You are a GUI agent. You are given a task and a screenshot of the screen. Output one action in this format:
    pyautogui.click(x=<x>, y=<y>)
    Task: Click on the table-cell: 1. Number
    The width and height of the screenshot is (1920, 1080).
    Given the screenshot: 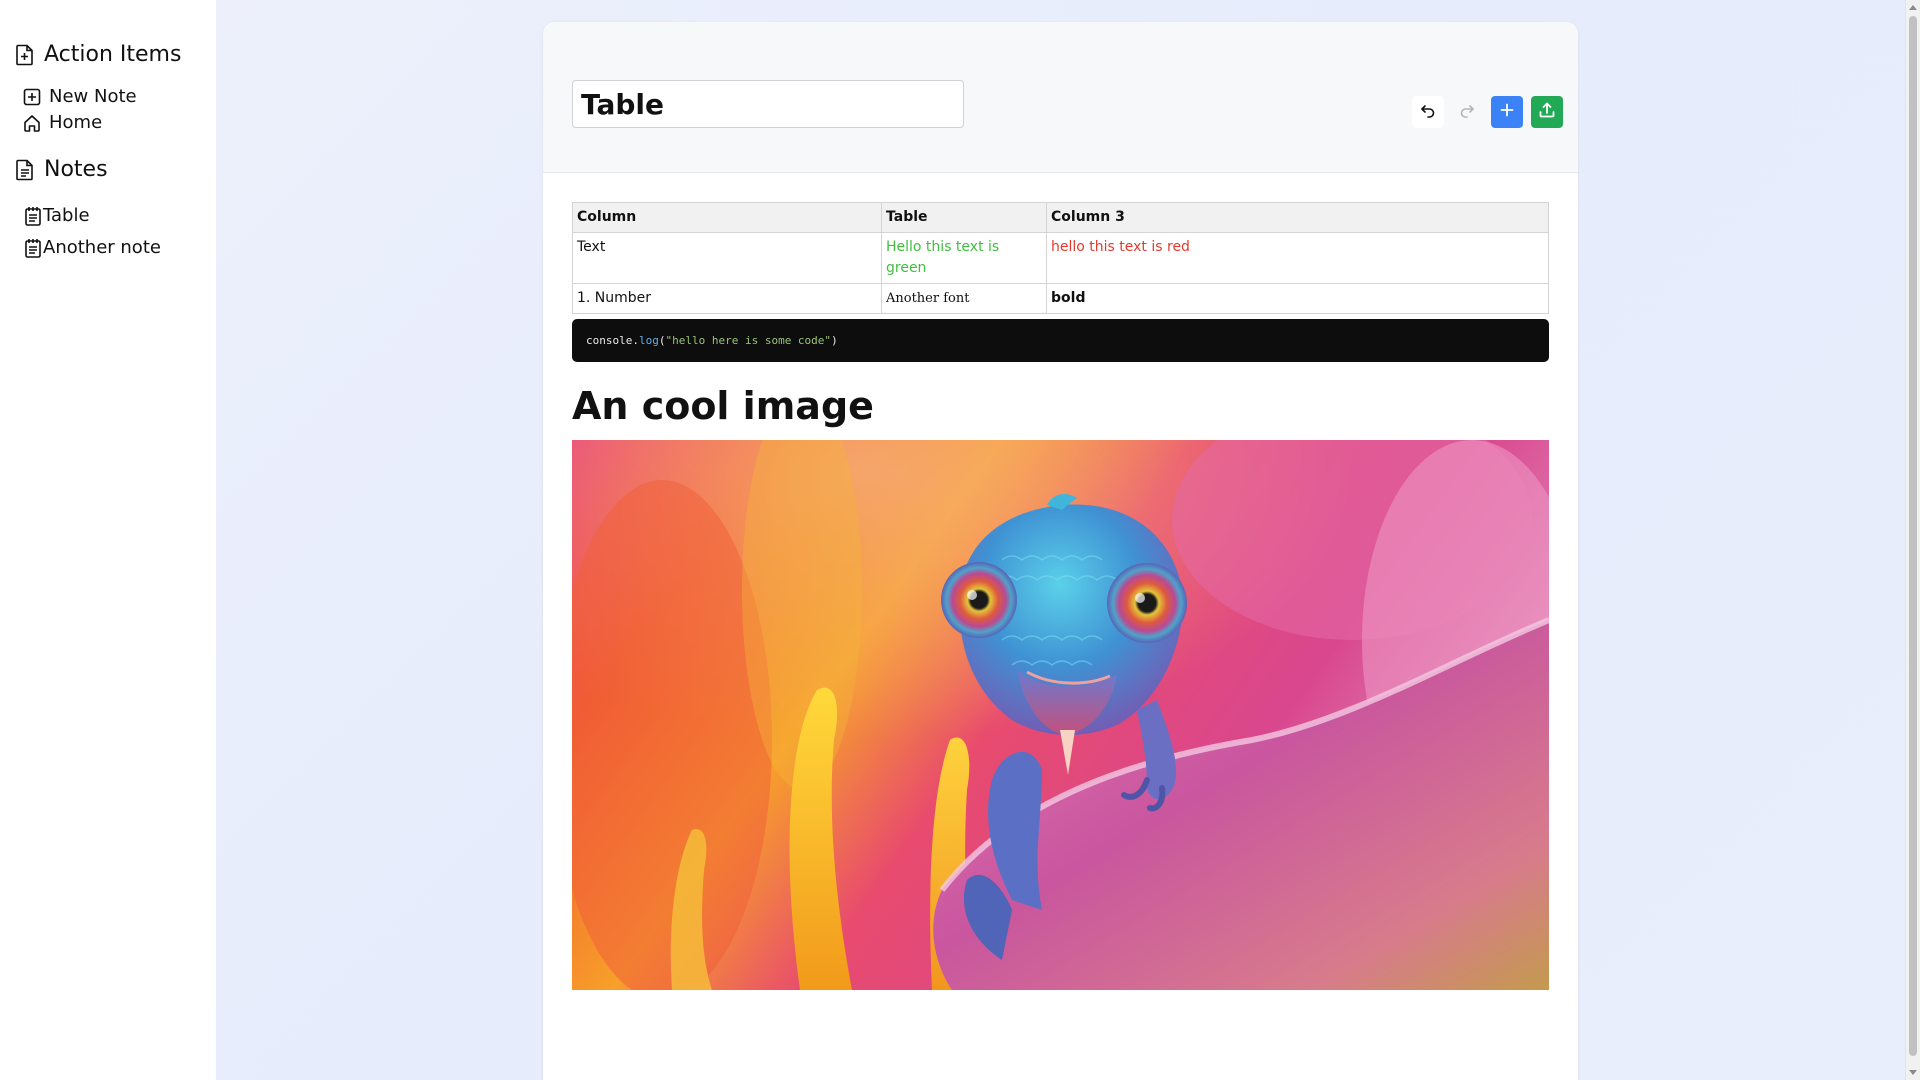 What is the action you would take?
    pyautogui.click(x=727, y=298)
    